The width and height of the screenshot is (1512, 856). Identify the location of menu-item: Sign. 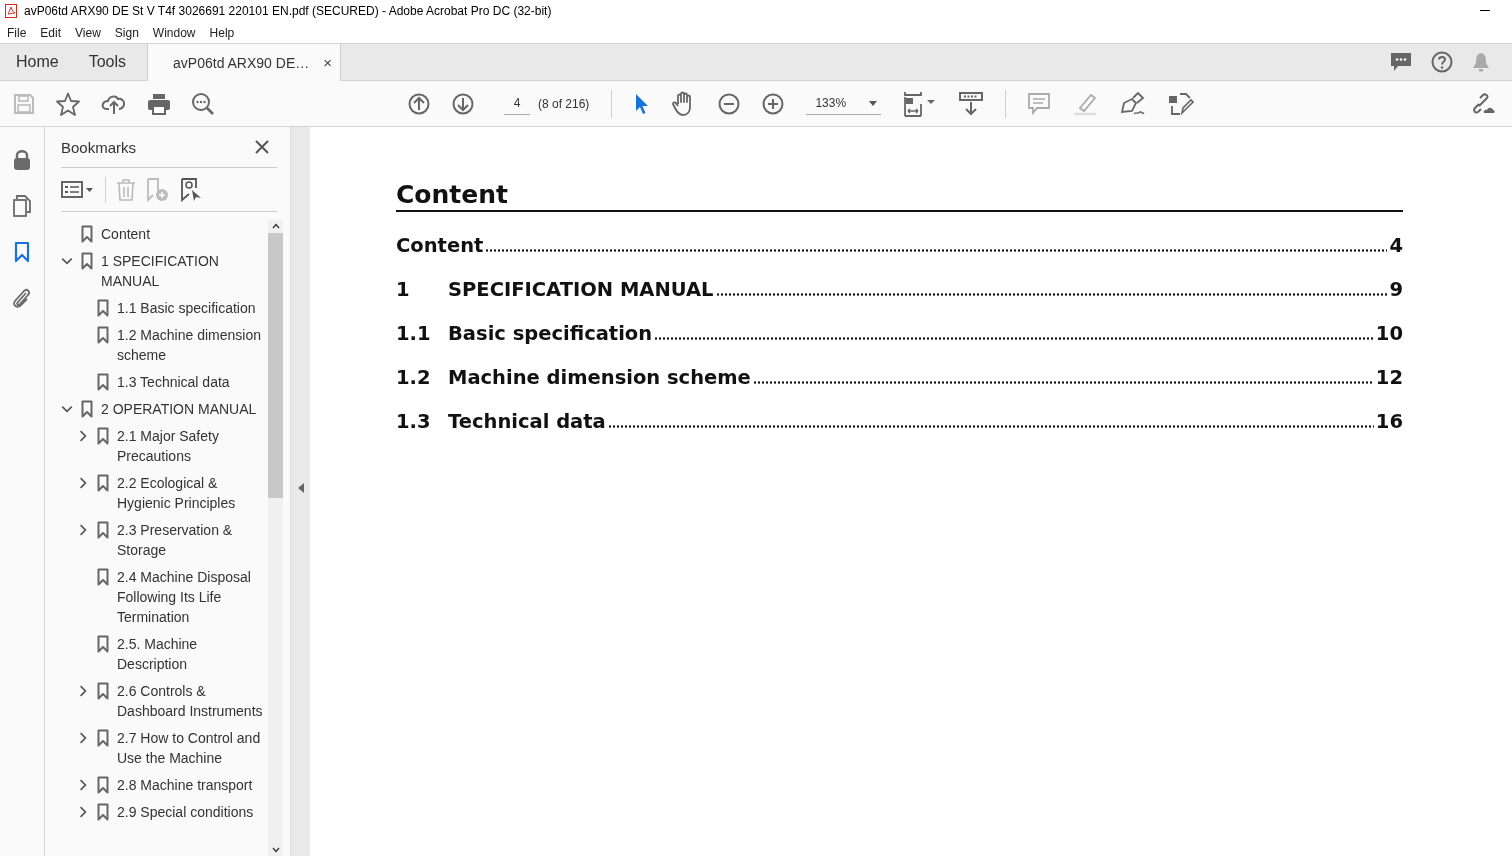
(126, 32).